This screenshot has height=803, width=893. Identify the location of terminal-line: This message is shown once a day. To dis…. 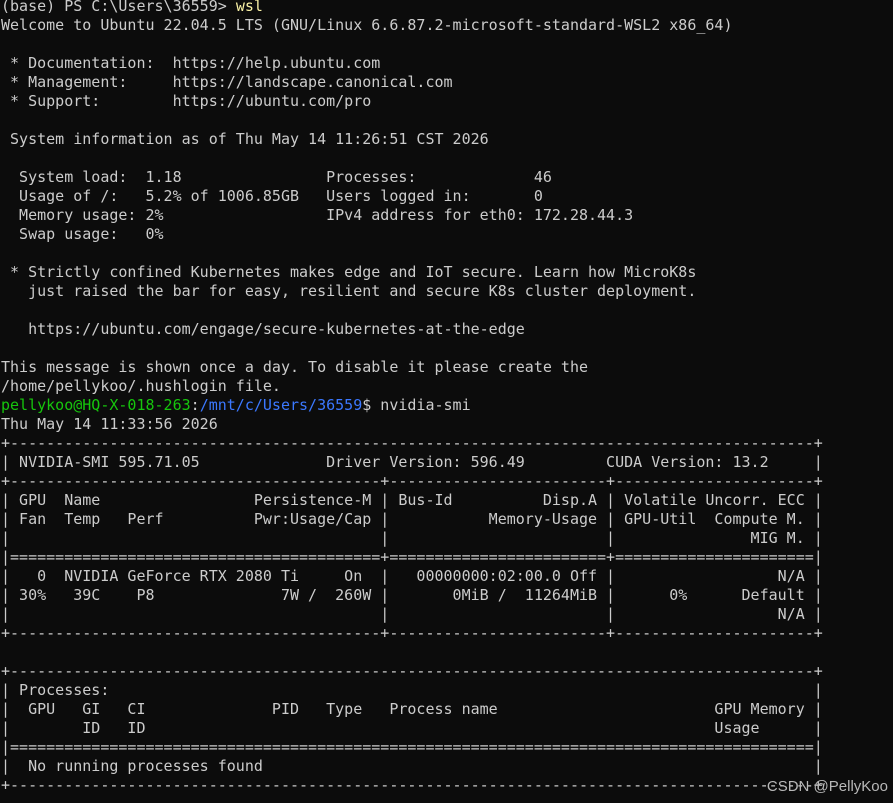
(447, 367).